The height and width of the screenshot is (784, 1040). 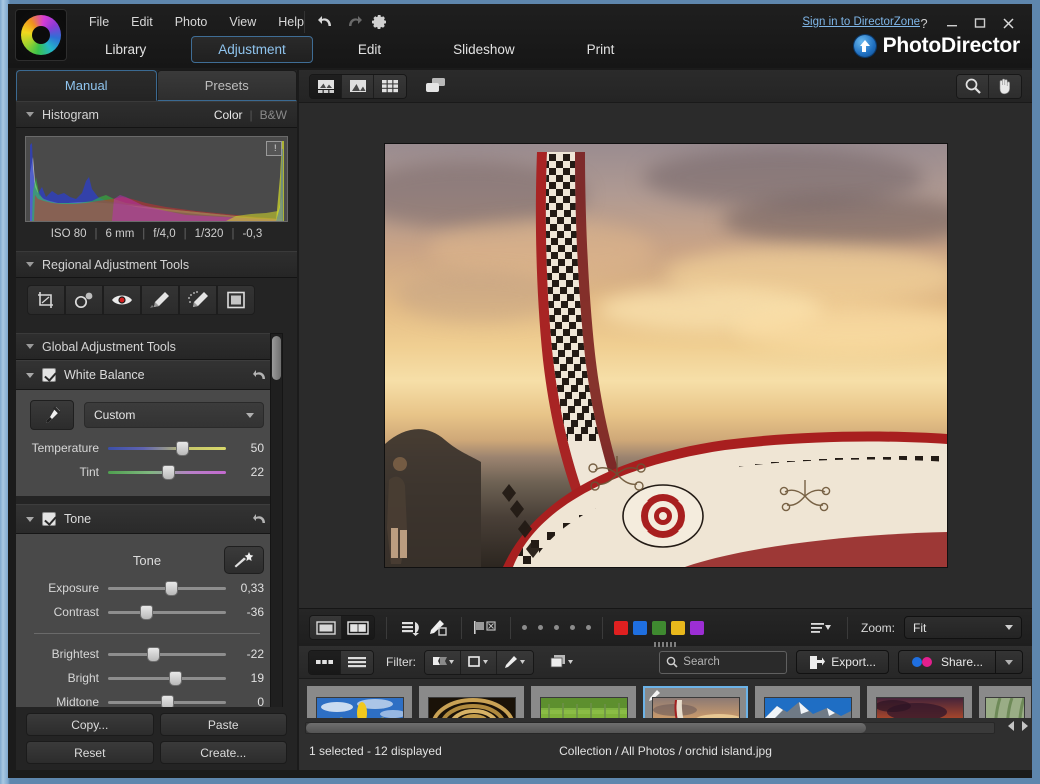 What do you see at coordinates (167, 448) in the screenshot?
I see `temperature-slider` at bounding box center [167, 448].